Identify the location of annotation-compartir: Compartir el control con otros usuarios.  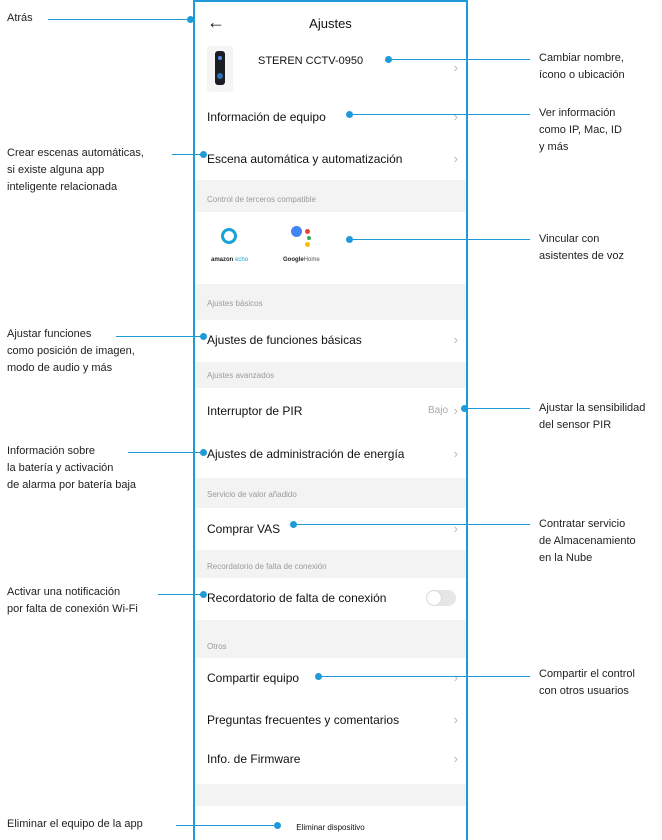
(587, 682).